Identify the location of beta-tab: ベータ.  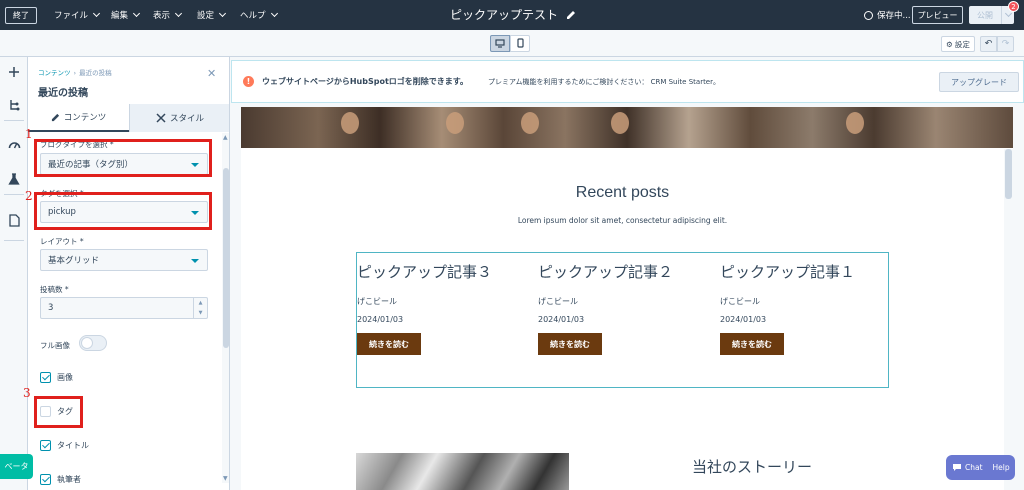
(16, 466).